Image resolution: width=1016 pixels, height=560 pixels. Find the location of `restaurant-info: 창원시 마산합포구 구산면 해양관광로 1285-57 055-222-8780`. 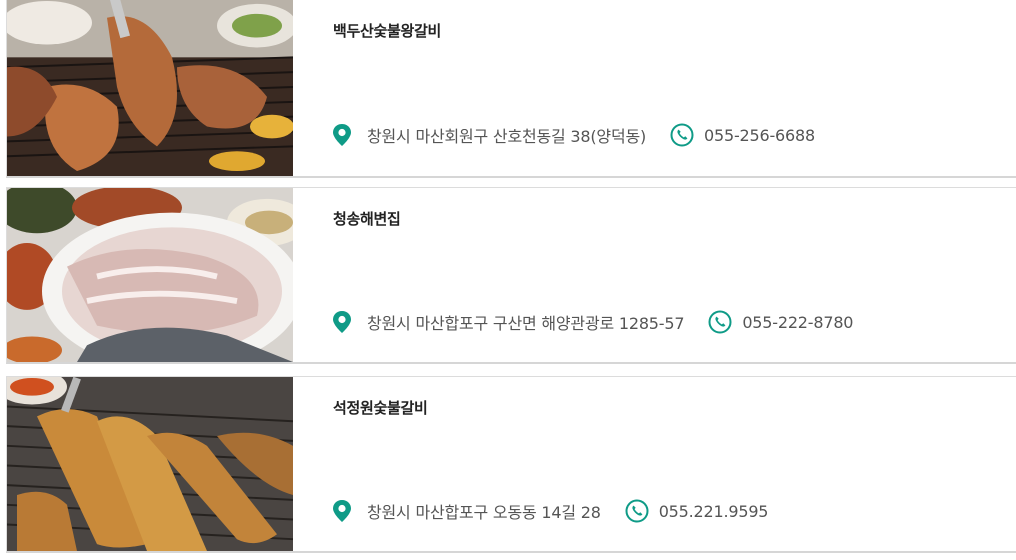

restaurant-info: 창원시 마산합포구 구산면 해양관광로 1285-57 055-222-8780 is located at coordinates (592, 322).